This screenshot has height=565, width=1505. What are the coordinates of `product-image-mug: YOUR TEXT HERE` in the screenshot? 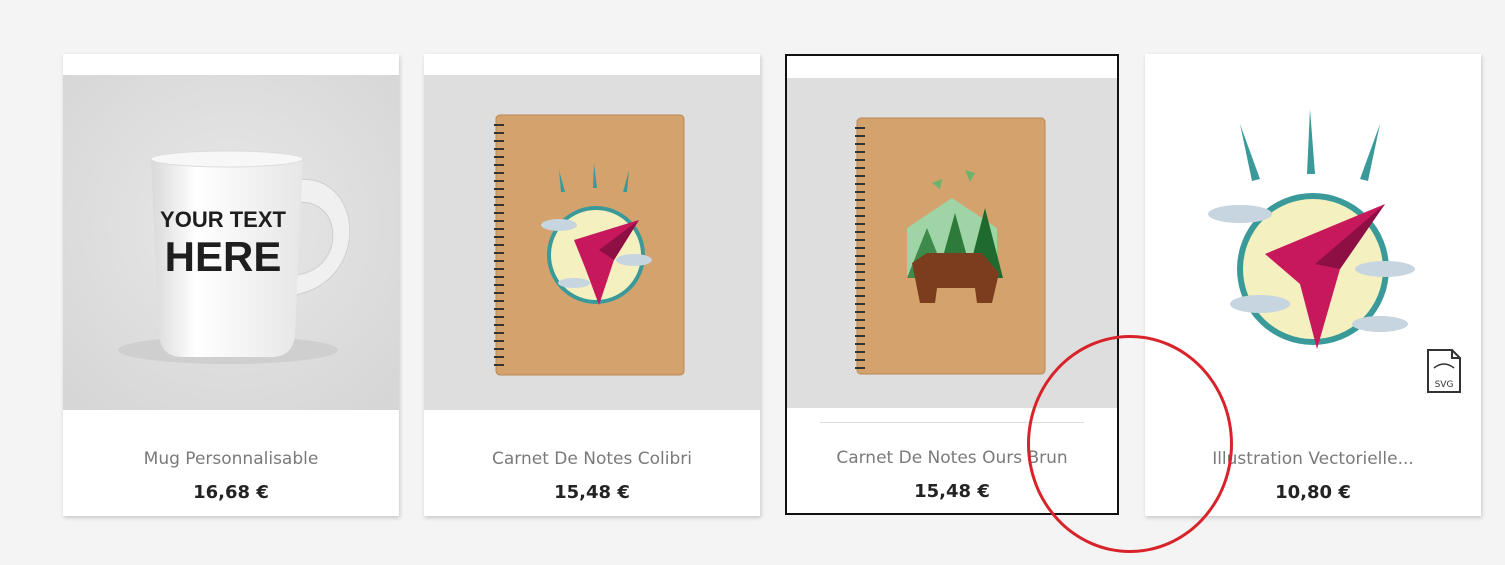 It's located at (231, 242).